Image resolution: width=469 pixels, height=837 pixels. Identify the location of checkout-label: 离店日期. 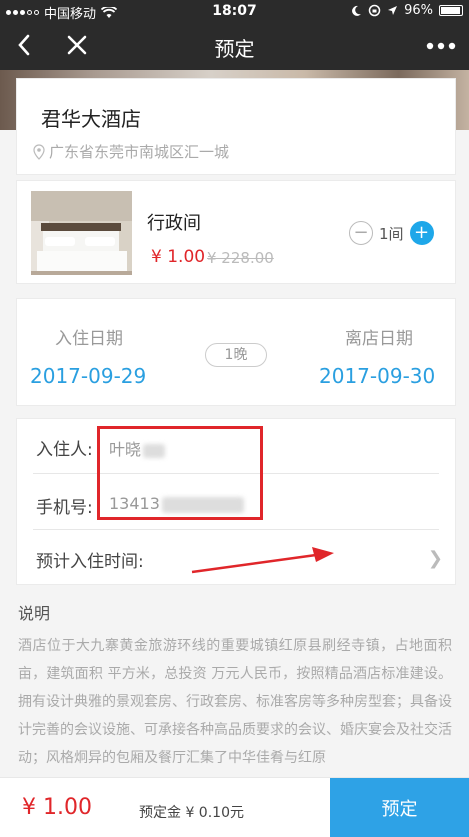
(379, 339).